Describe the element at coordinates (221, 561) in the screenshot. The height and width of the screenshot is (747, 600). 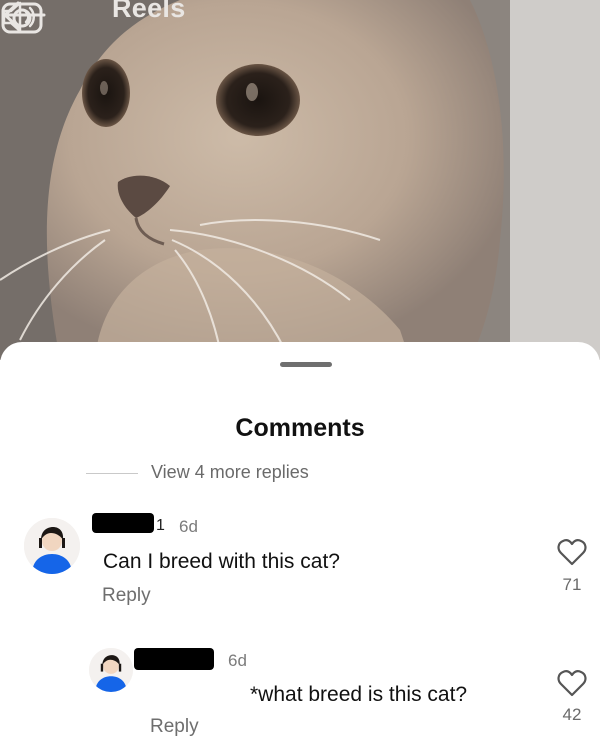
I see `comment-text: Can I breed with this cat?` at that location.